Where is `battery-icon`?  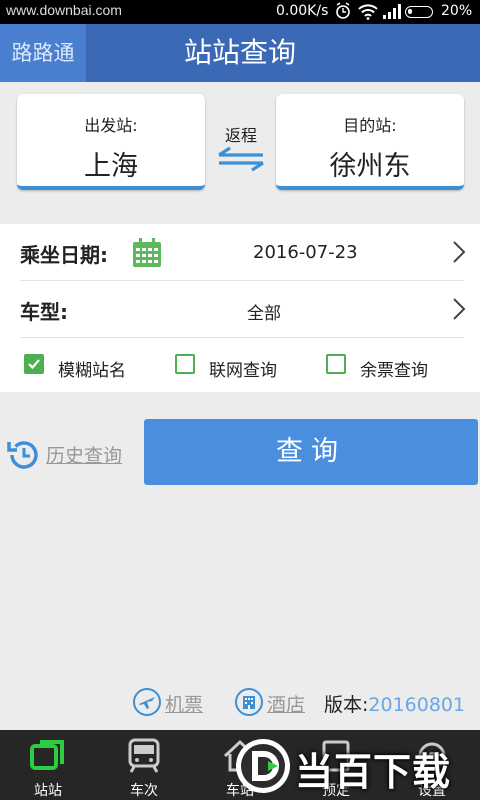
battery-icon is located at coordinates (419, 12).